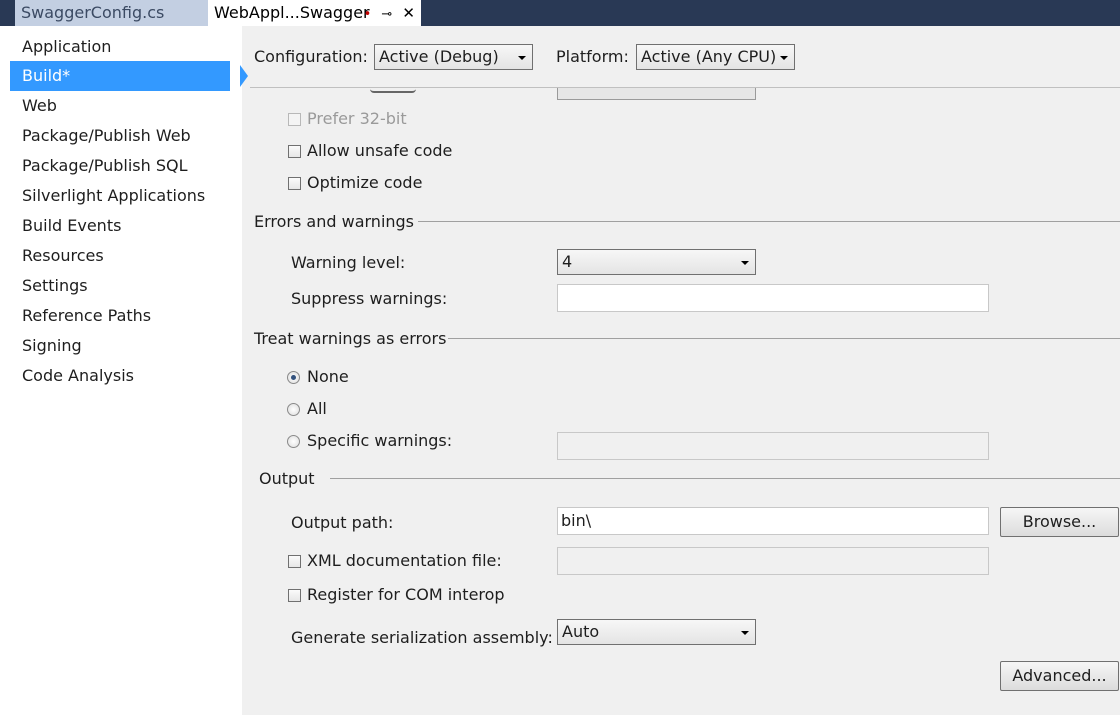 The height and width of the screenshot is (715, 1120). What do you see at coordinates (46, 75) in the screenshot?
I see `sidebar-item-label: Build*` at bounding box center [46, 75].